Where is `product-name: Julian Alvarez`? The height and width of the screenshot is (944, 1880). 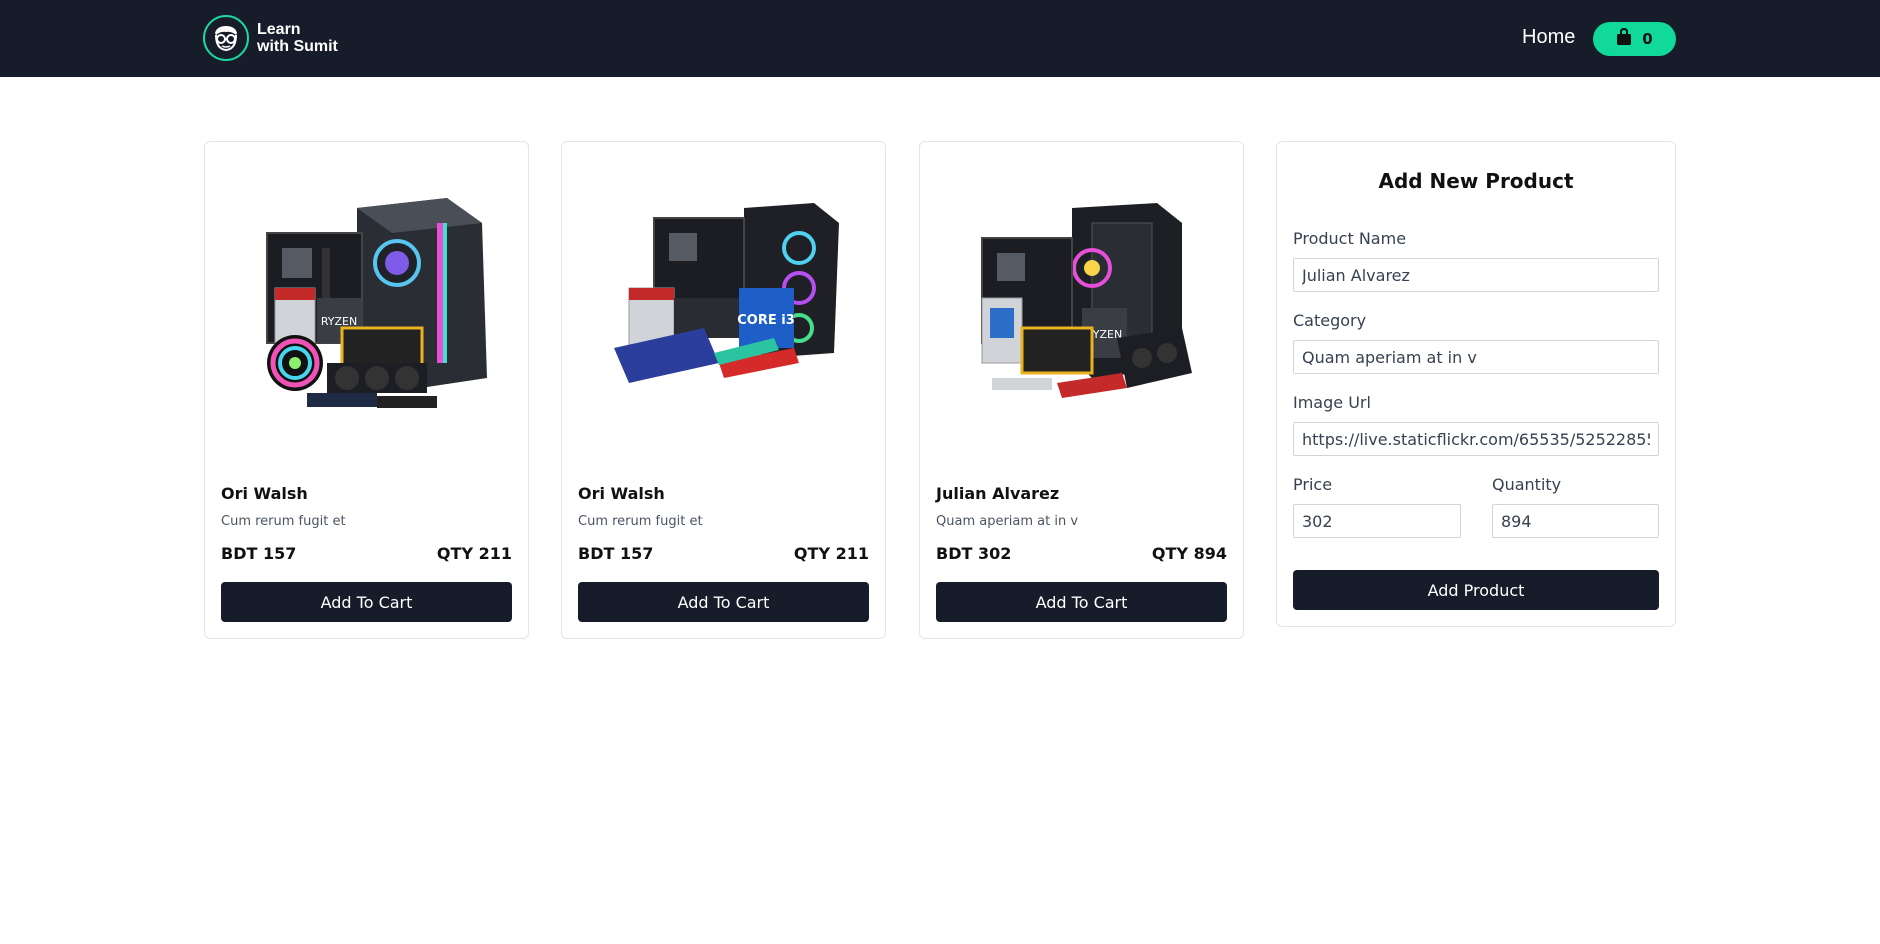
product-name: Julian Alvarez is located at coordinates (998, 493).